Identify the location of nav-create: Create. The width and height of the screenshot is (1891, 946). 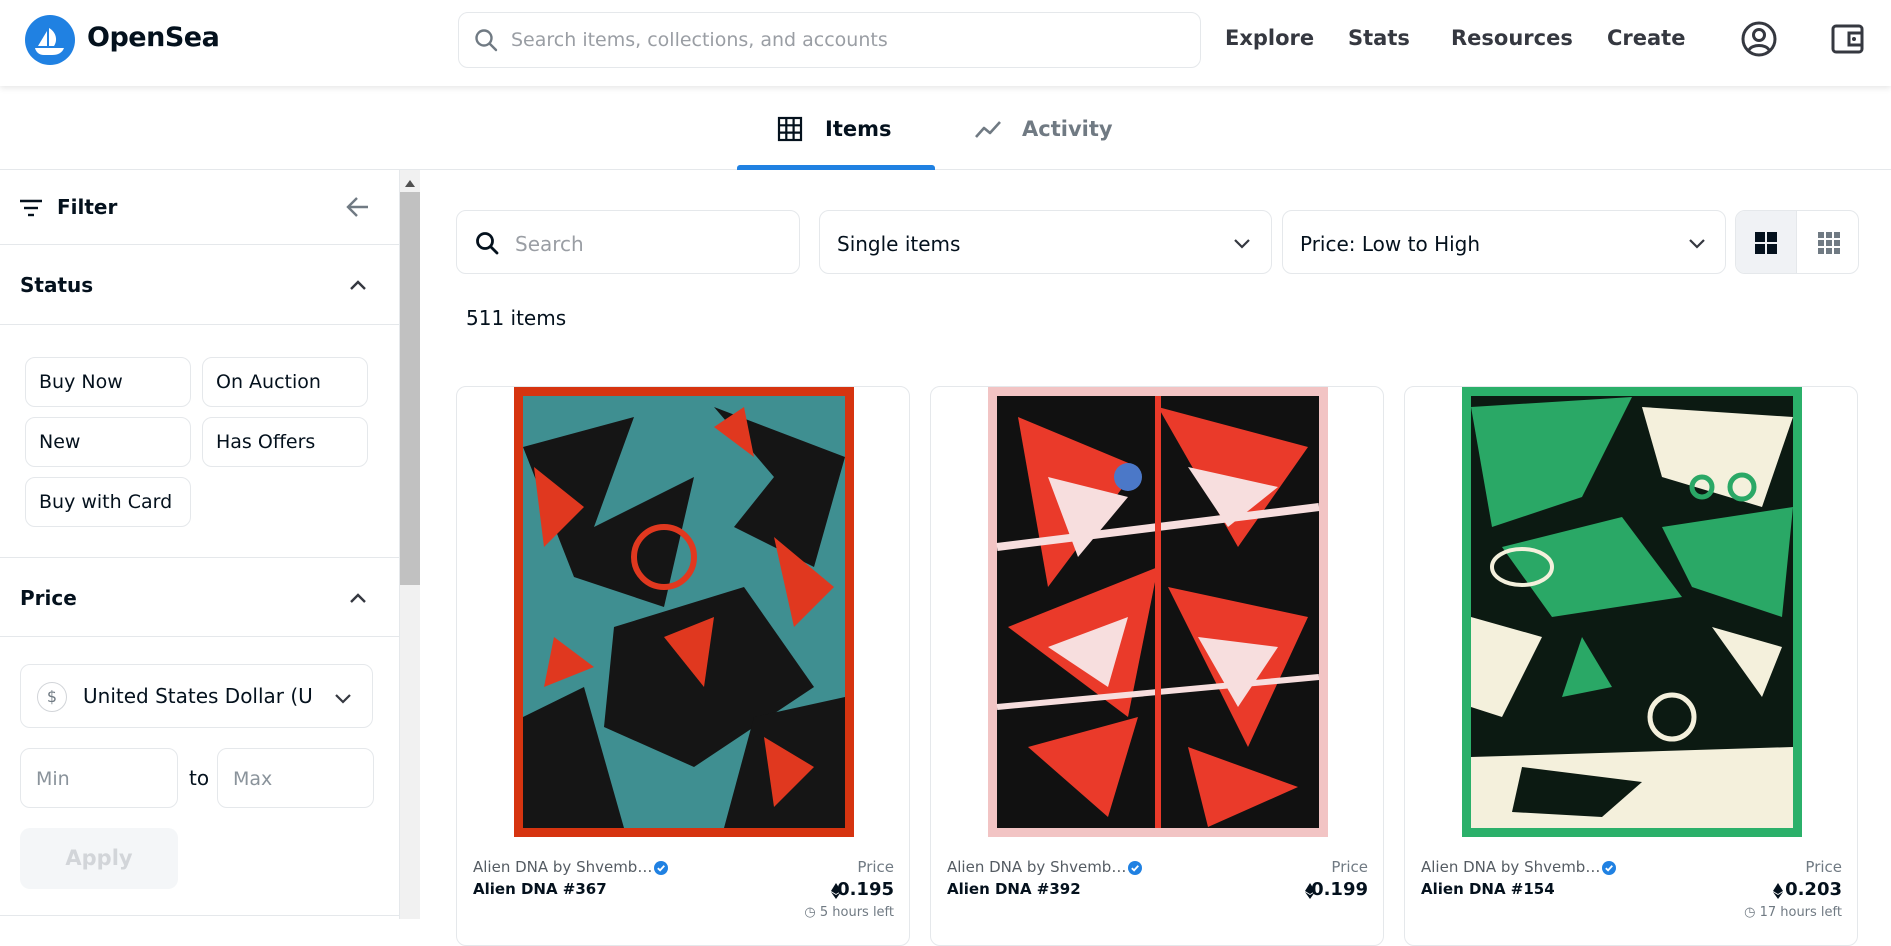
(1646, 38).